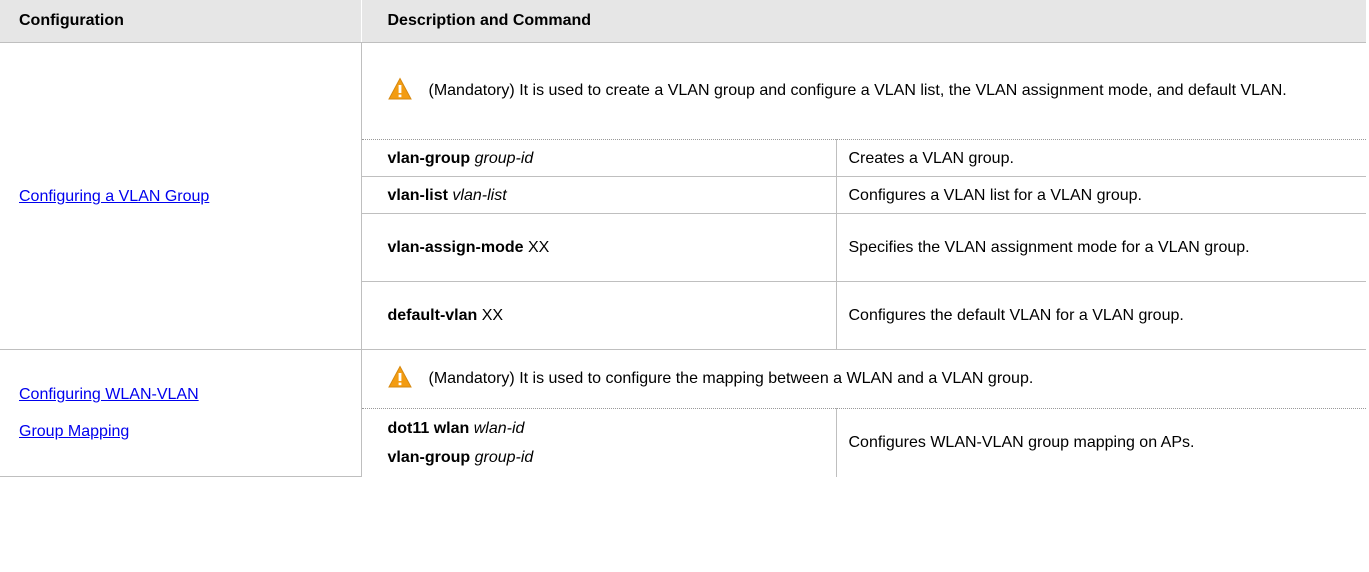 The image size is (1369, 572). I want to click on config-cell-vlan-group: Configuring a VLAN Group, so click(181, 196).